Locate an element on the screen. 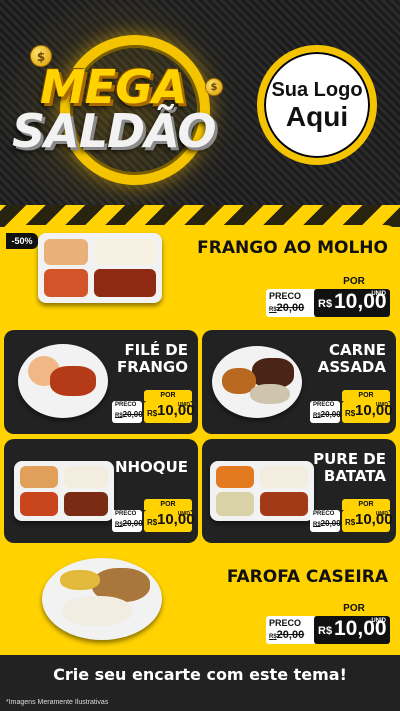  product-name-line: FILÉ DE is located at coordinates (156, 350).